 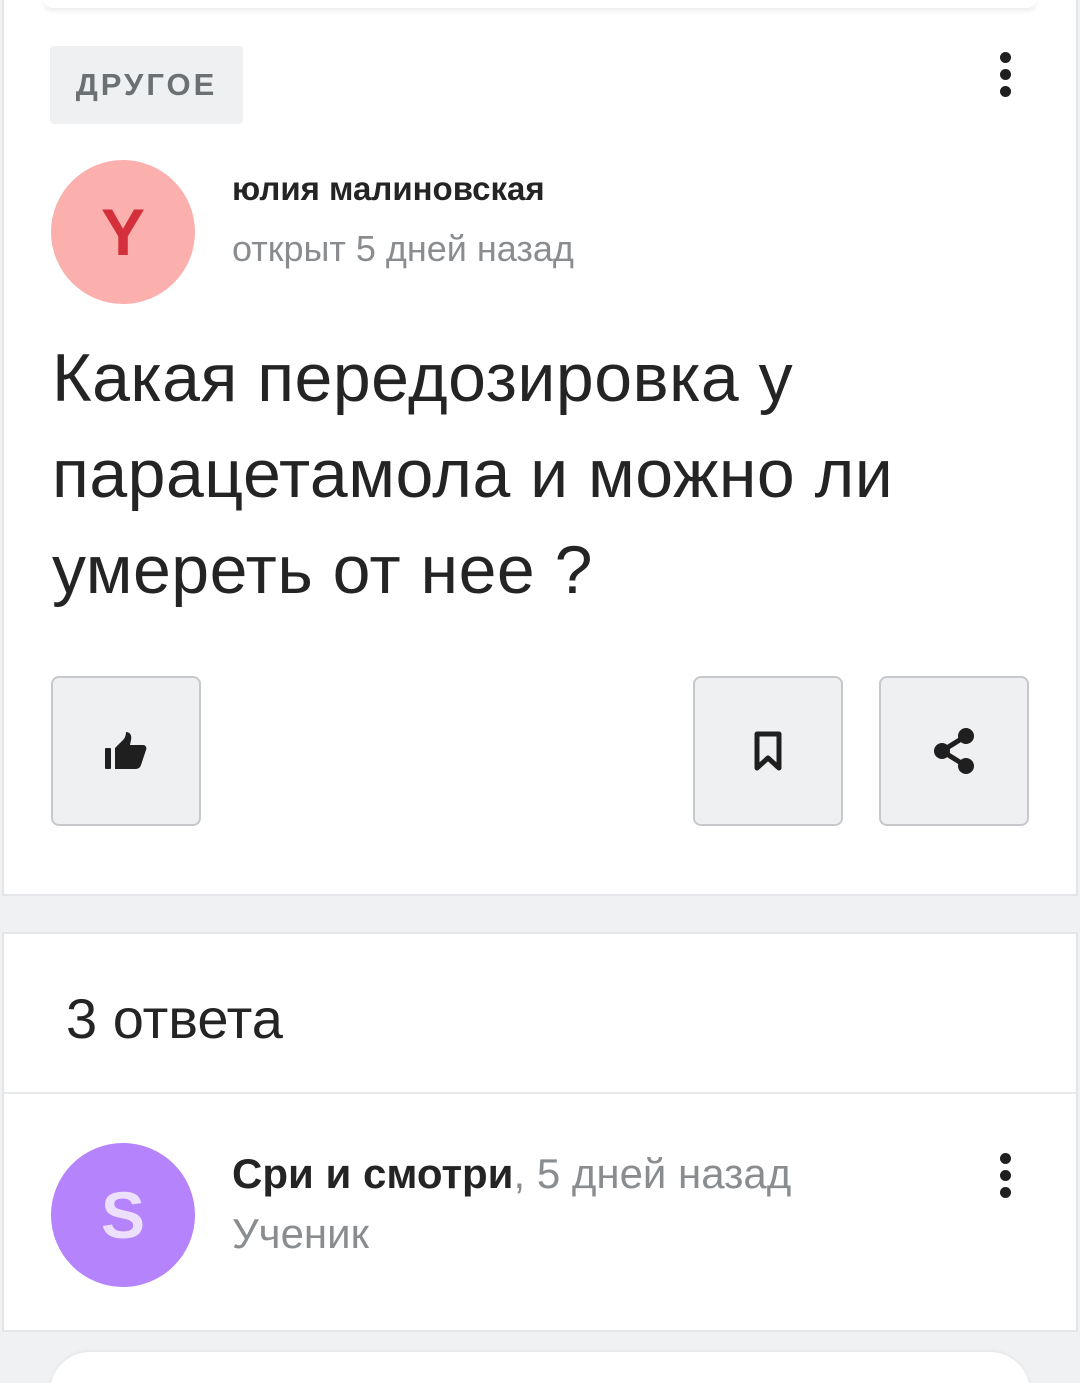 What do you see at coordinates (540, 1367) in the screenshot?
I see `next-answer-card` at bounding box center [540, 1367].